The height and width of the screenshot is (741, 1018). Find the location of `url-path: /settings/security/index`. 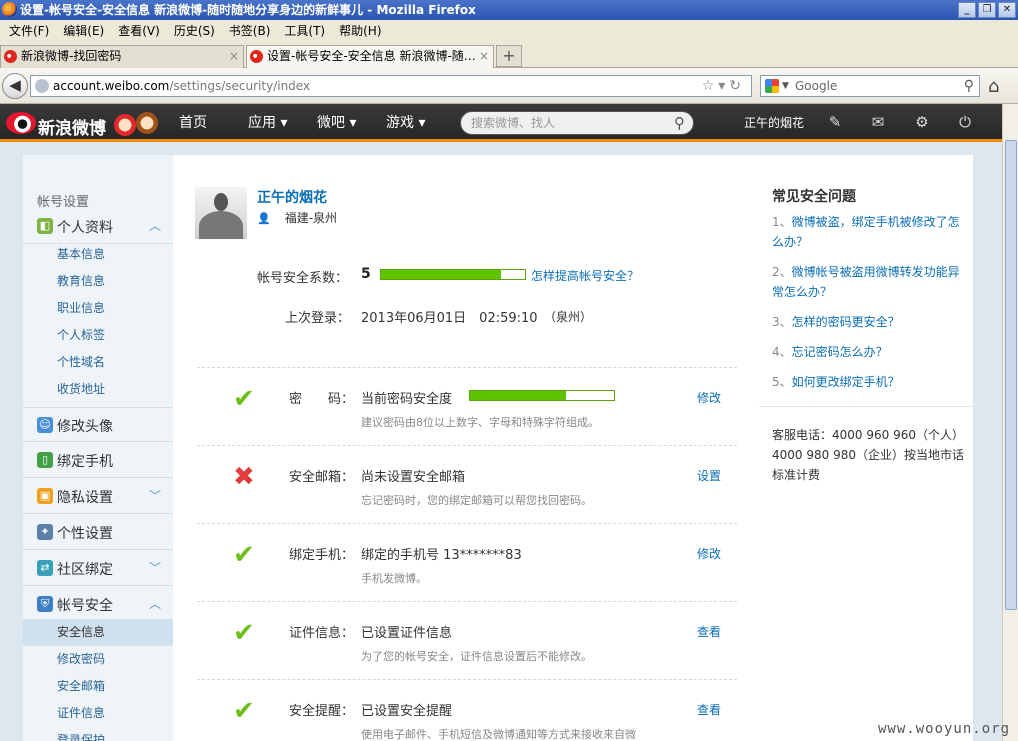

url-path: /settings/security/index is located at coordinates (240, 86).